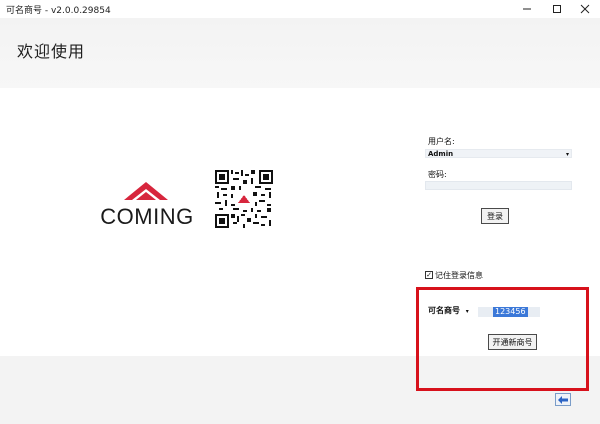 The height and width of the screenshot is (424, 600). I want to click on logo-wordmark: COMING, so click(147, 216).